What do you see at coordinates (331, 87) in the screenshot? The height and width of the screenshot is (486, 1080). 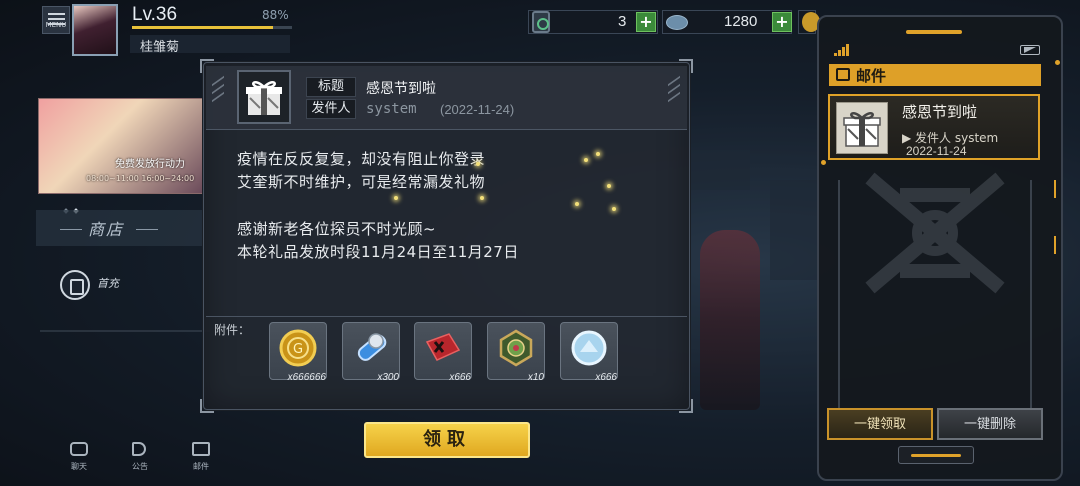 I see `title-label: 标题` at bounding box center [331, 87].